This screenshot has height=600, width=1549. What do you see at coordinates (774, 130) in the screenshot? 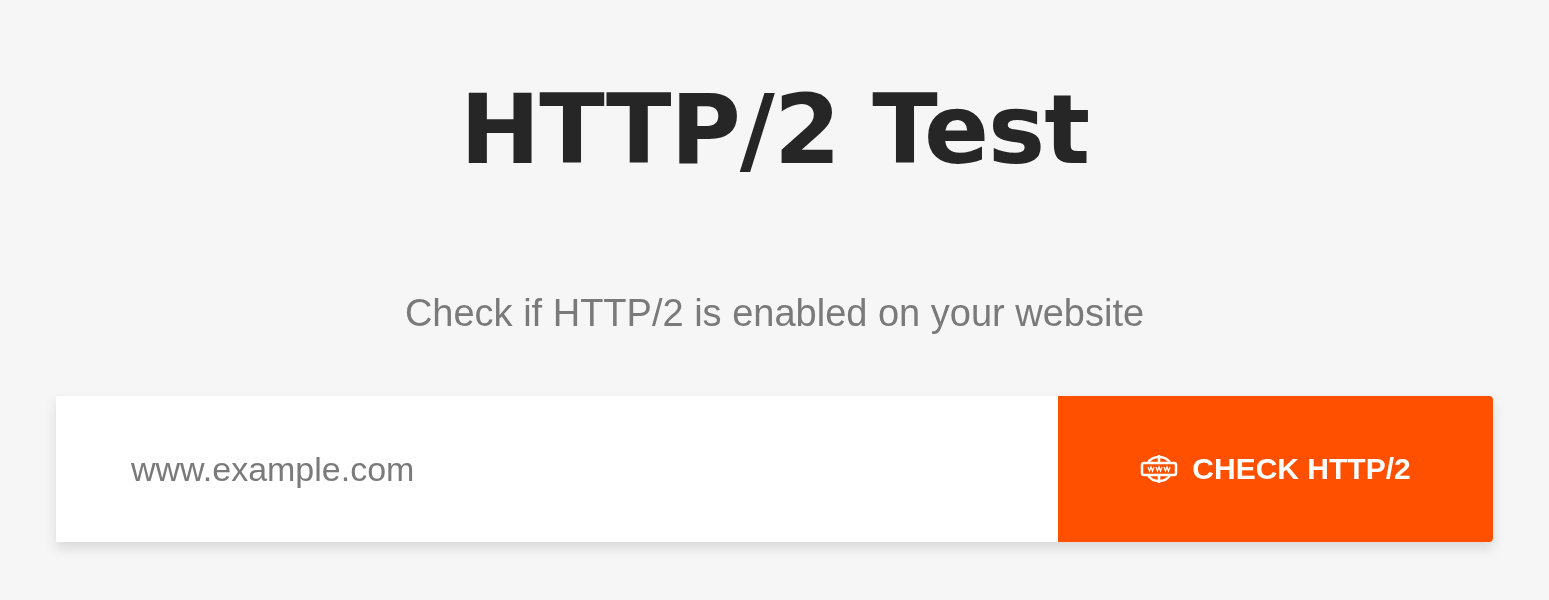
I see `page-title: HTTP/2 Test` at bounding box center [774, 130].